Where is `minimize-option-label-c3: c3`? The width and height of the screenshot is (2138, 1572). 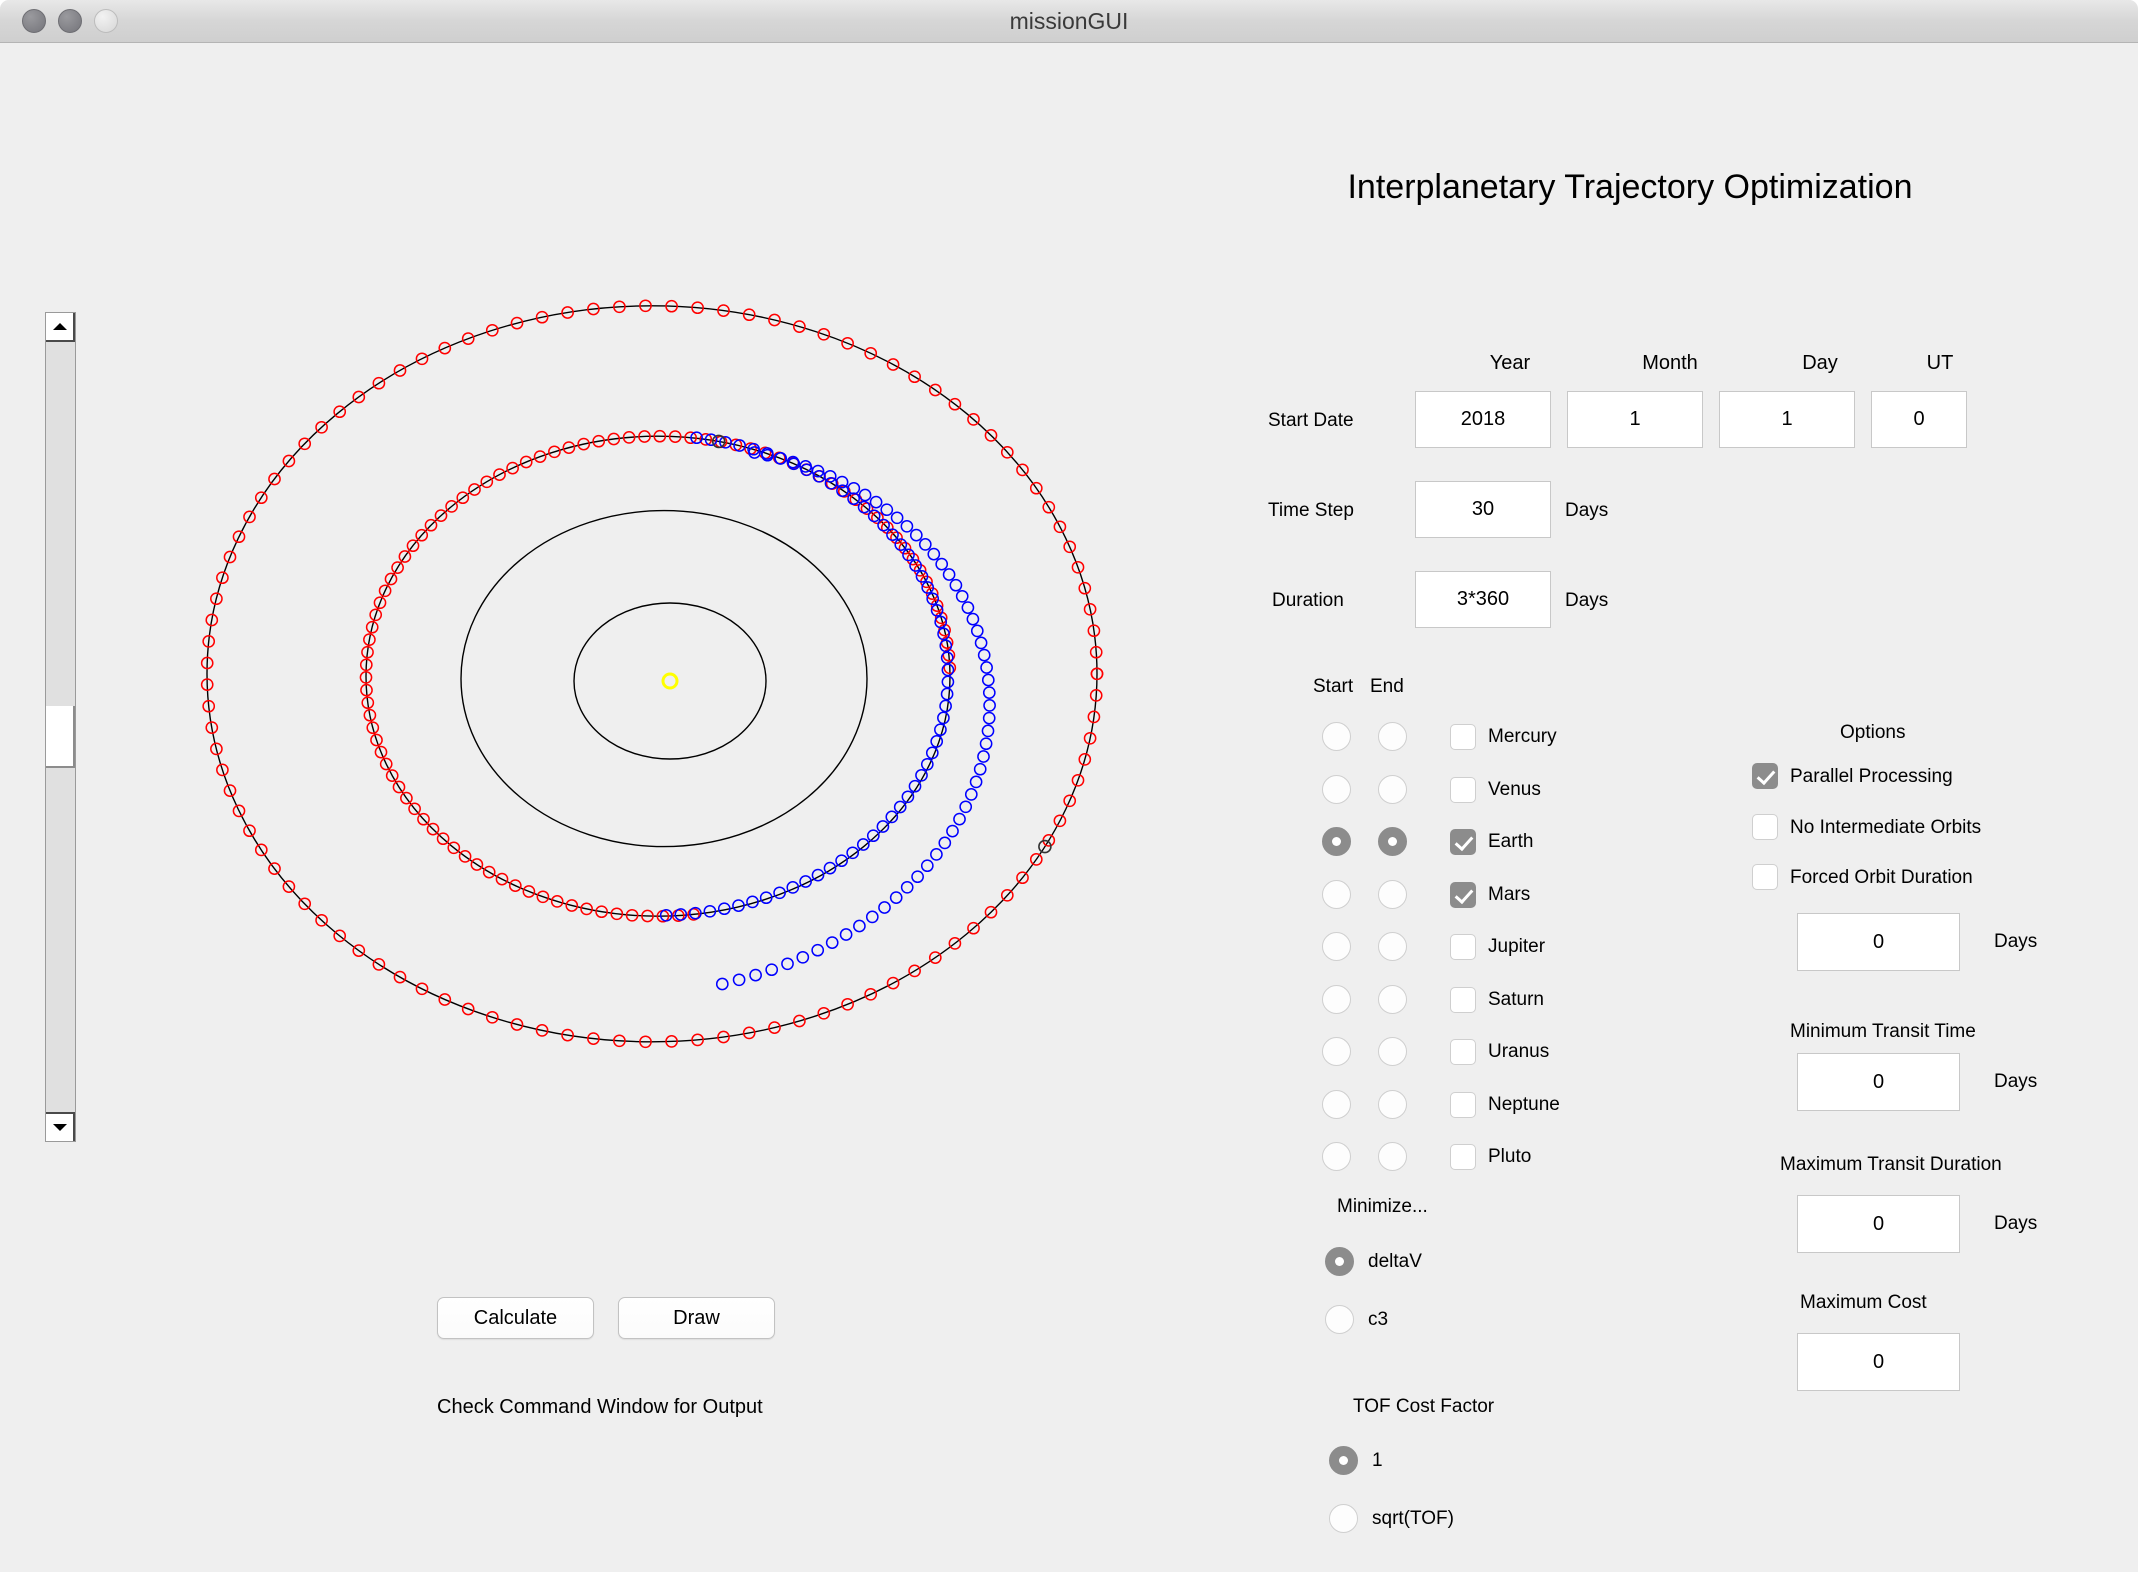
minimize-option-label-c3: c3 is located at coordinates (1378, 1319).